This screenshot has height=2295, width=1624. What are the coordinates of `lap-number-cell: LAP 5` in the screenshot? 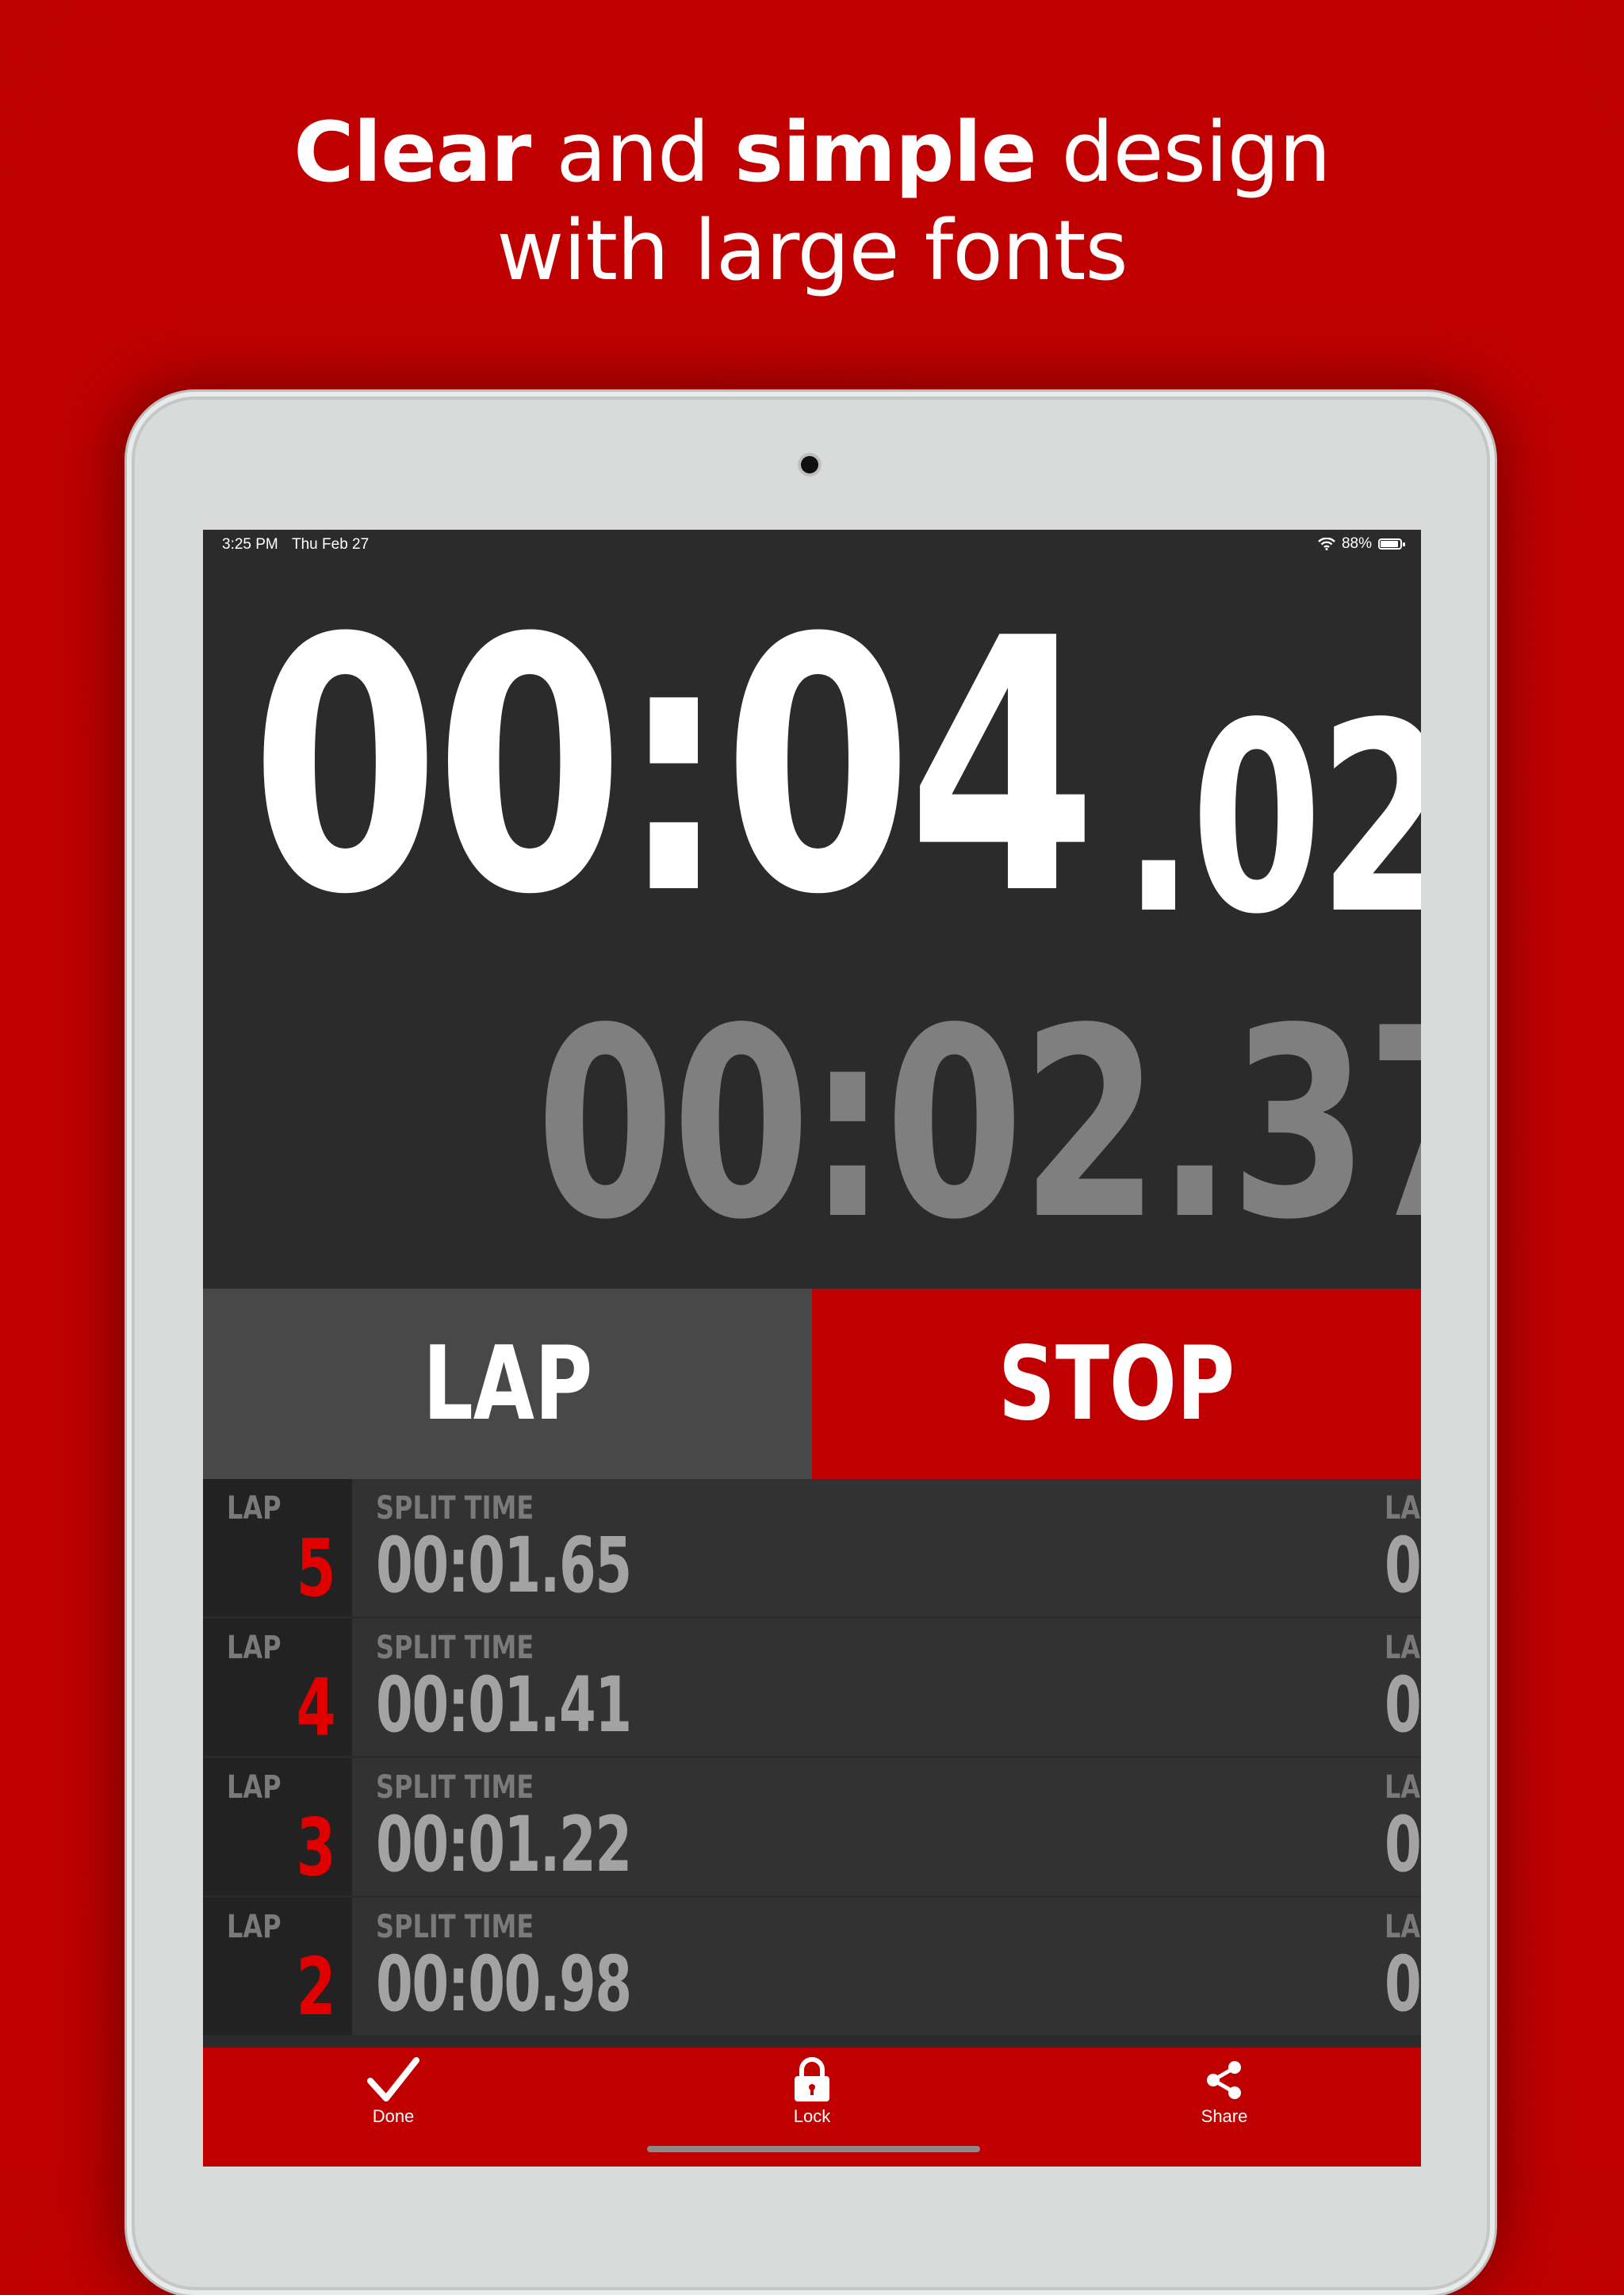 It's located at (277, 1547).